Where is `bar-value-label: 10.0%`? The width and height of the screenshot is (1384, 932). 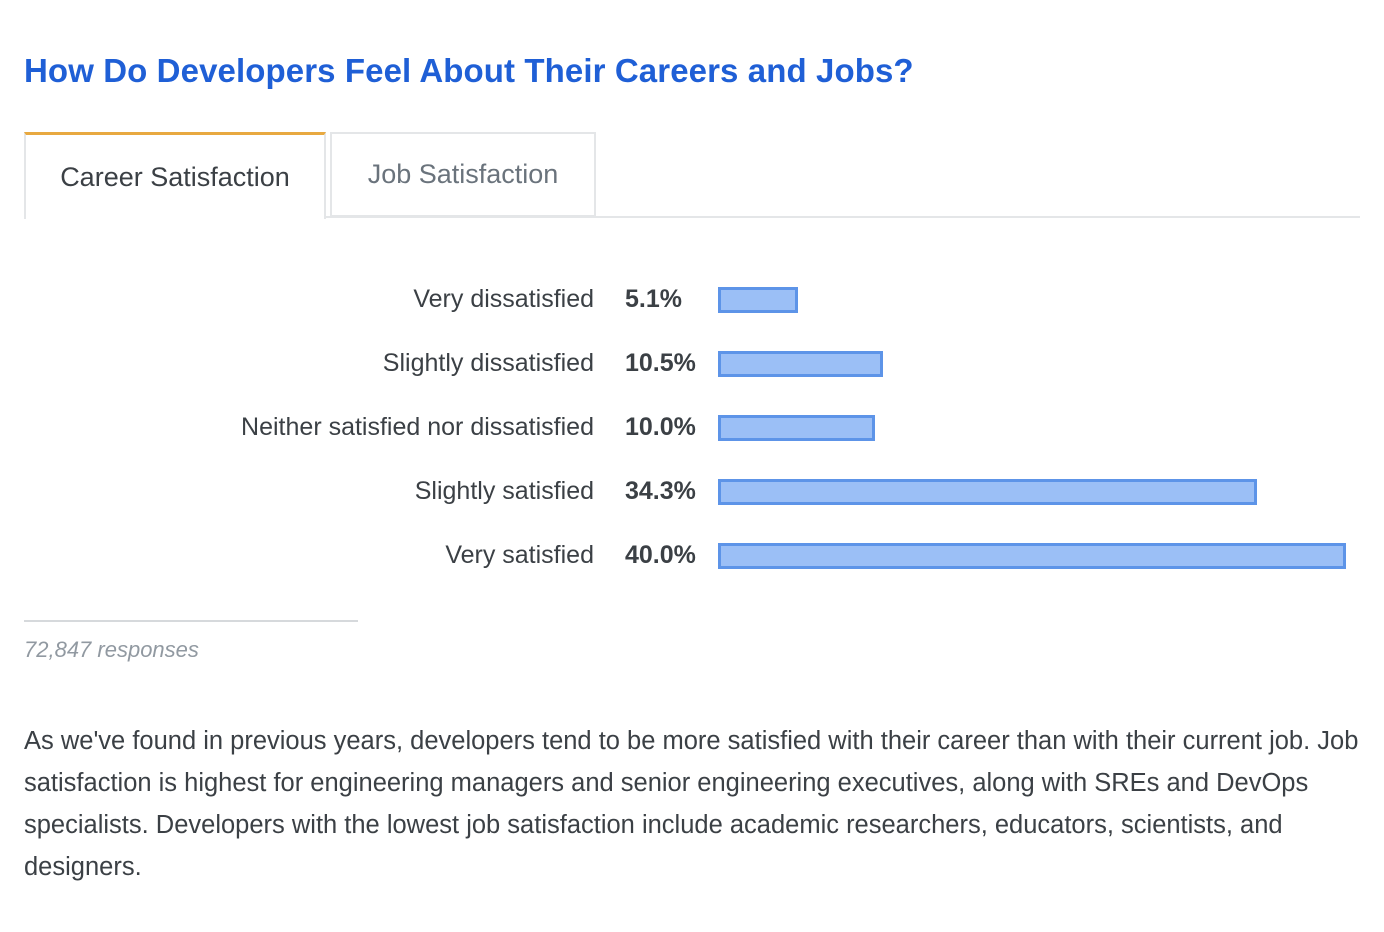 bar-value-label: 10.0% is located at coordinates (660, 427).